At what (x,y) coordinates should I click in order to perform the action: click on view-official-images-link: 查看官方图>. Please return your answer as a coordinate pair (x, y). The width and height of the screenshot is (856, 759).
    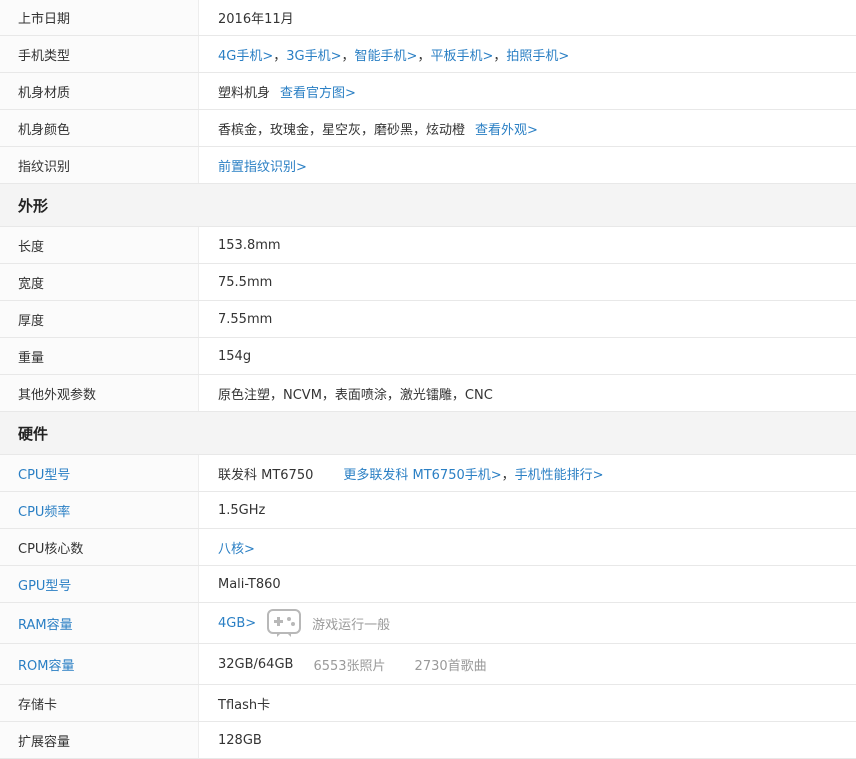
    Looking at the image, I should click on (318, 91).